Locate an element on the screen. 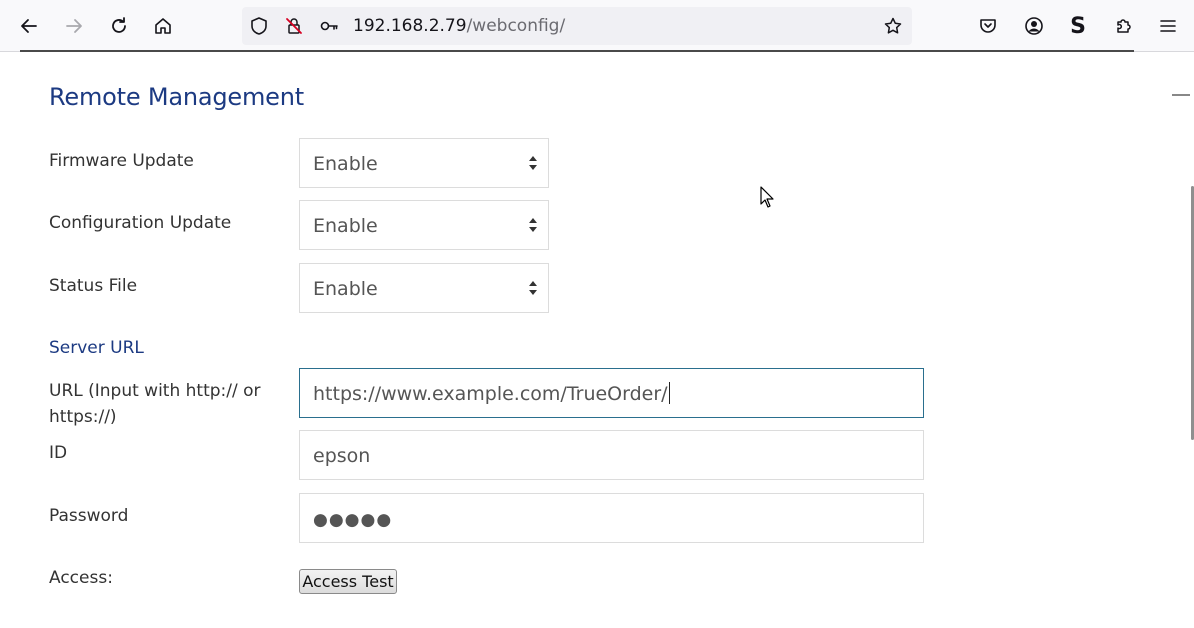 The height and width of the screenshot is (628, 1194). menu-icon is located at coordinates (1168, 26).